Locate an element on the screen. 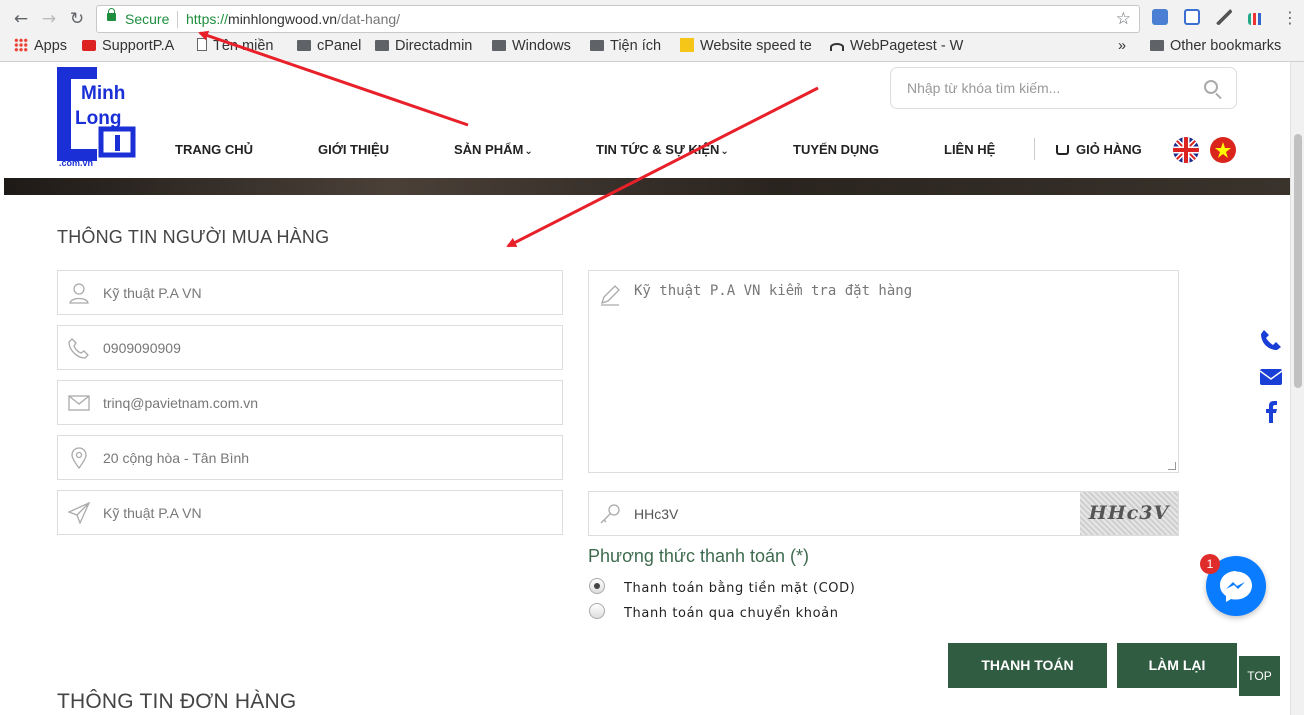 The image size is (1304, 715). apps-icon is located at coordinates (21, 45).